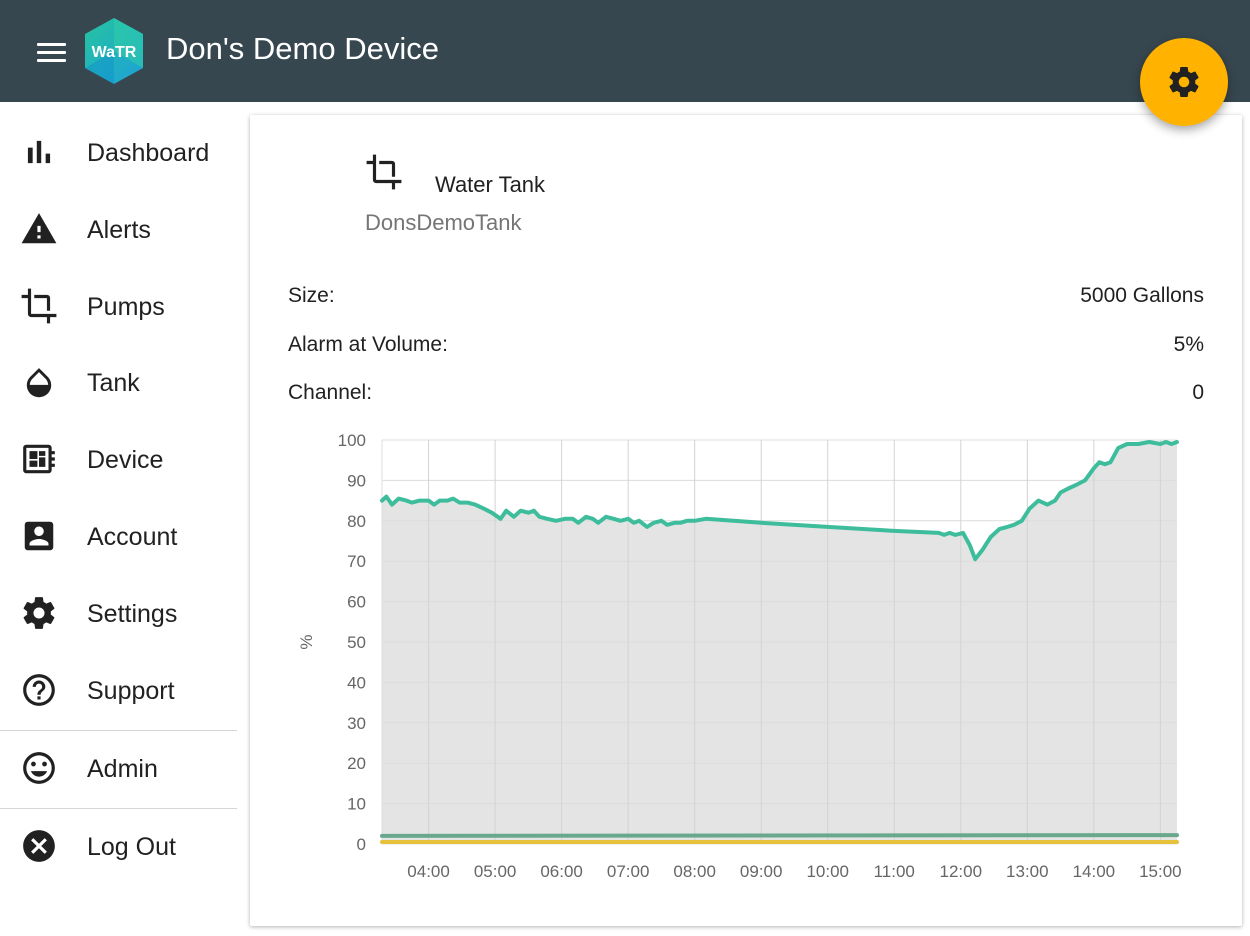  What do you see at coordinates (490, 184) in the screenshot?
I see `tank-title: Water Tank` at bounding box center [490, 184].